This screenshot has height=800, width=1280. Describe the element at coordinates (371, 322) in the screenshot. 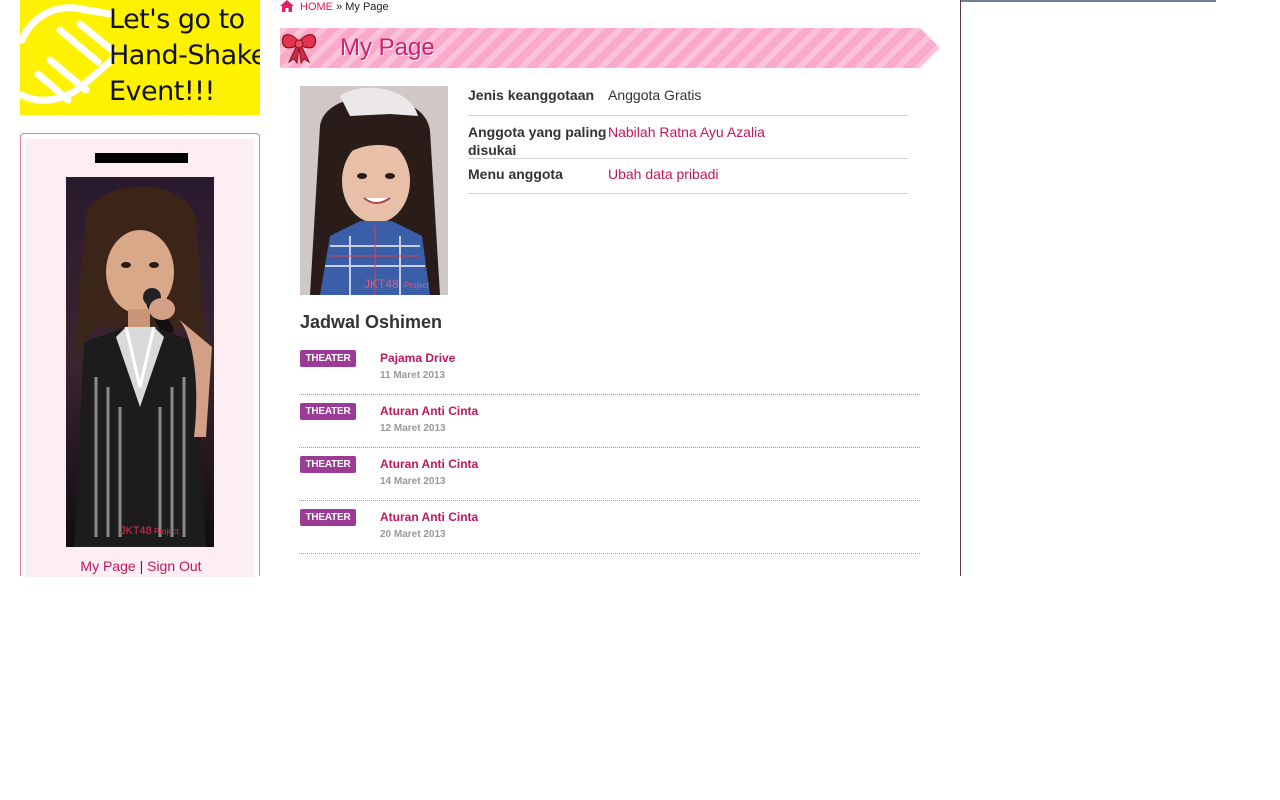

I see `schedule-title: Jadwal Oshimen` at that location.